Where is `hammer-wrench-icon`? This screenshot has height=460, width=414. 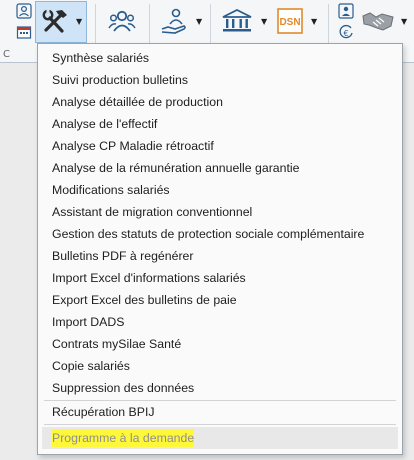 hammer-wrench-icon is located at coordinates (55, 21).